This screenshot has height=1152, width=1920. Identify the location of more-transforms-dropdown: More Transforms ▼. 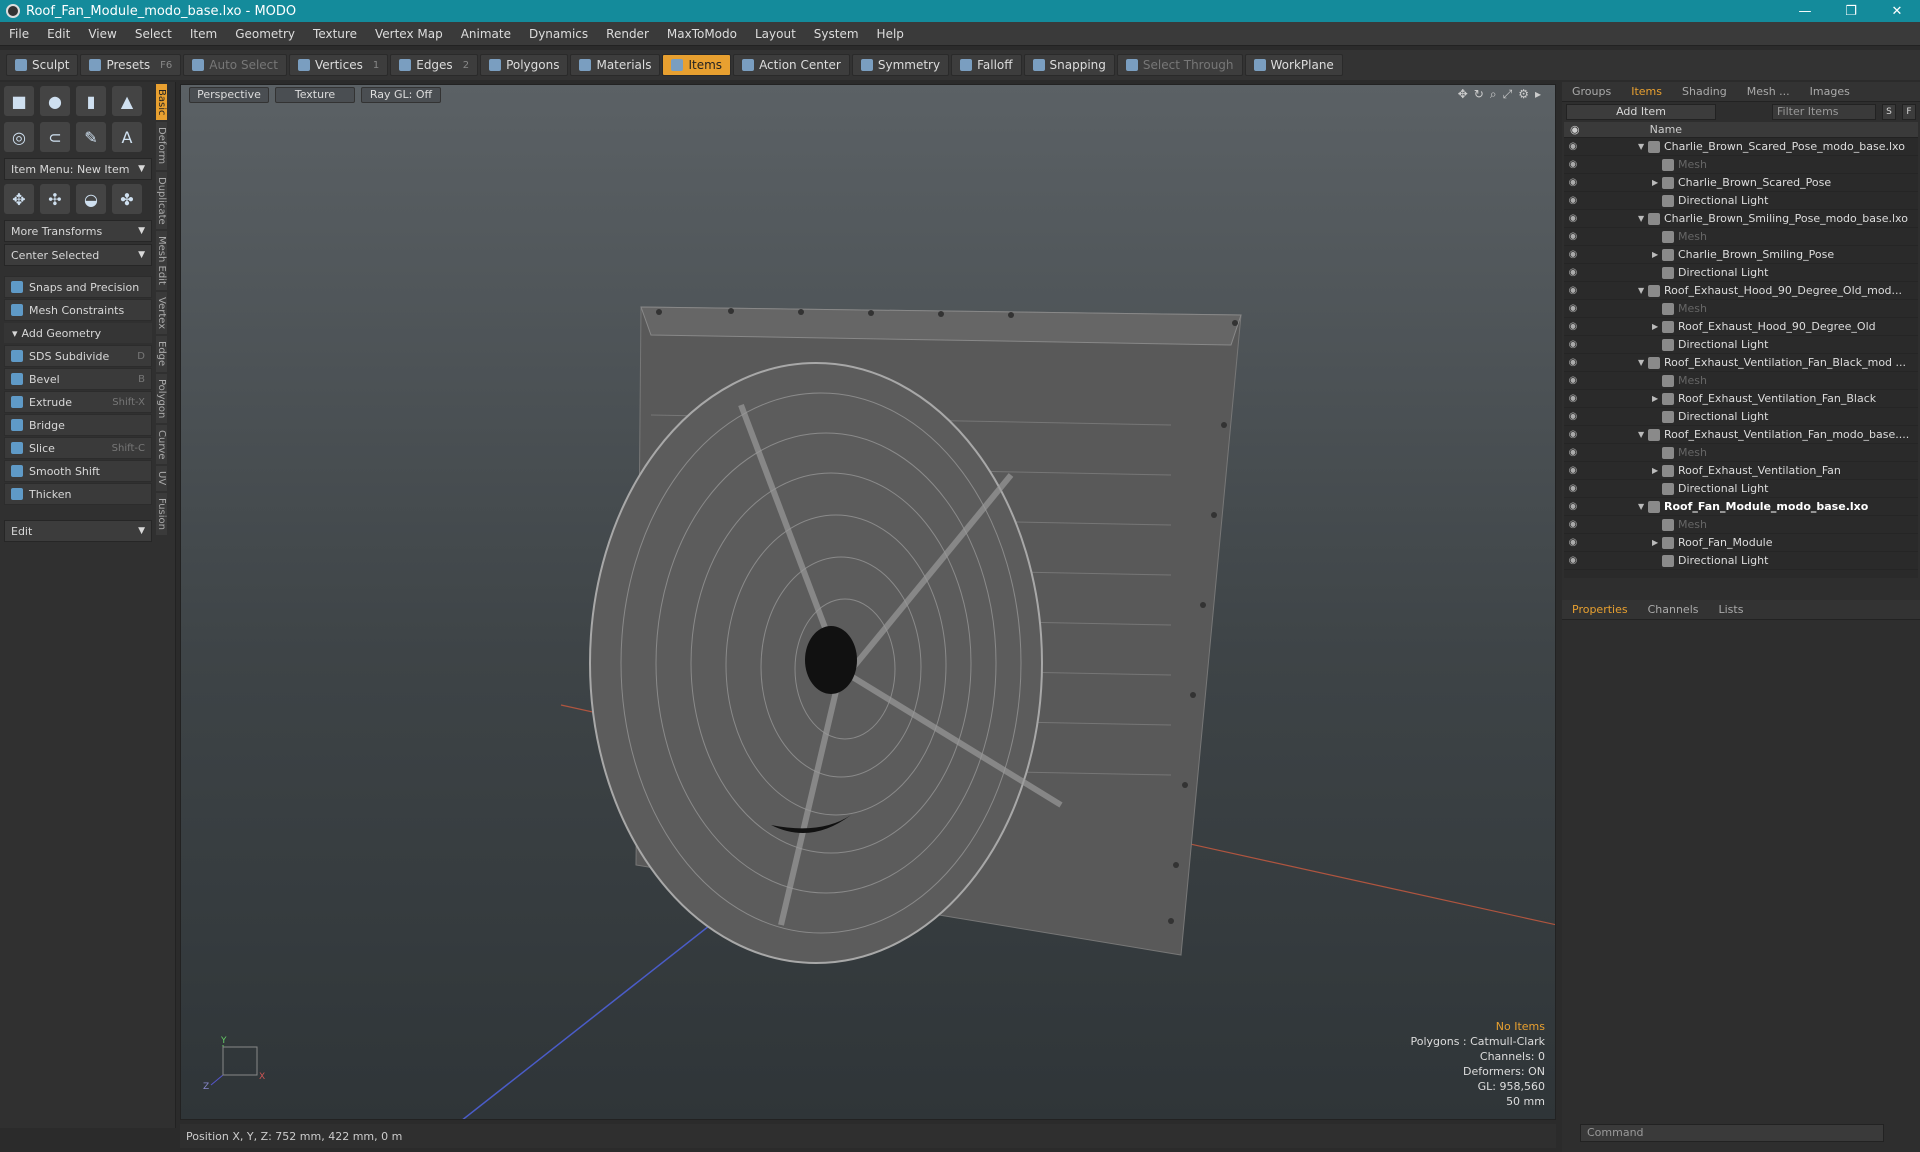
(78, 231).